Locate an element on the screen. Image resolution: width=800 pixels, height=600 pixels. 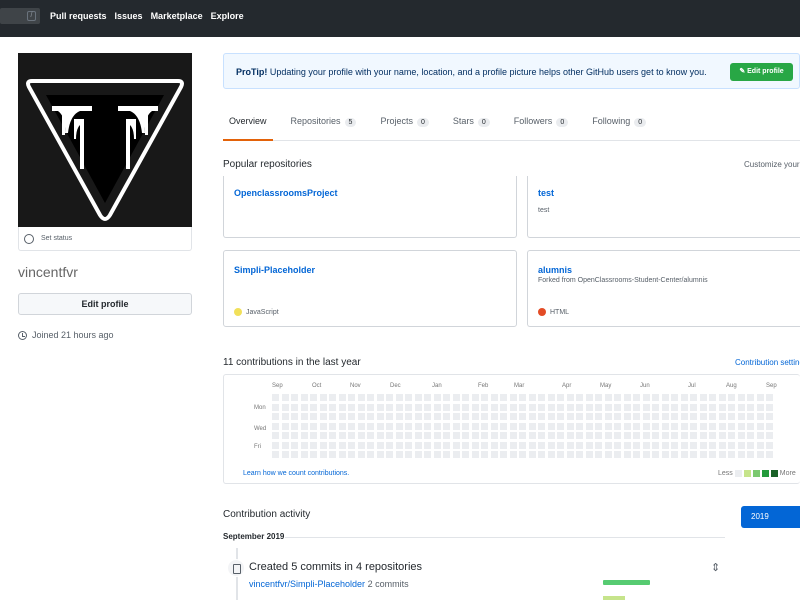
nav-issues: Issues is located at coordinates (129, 16).